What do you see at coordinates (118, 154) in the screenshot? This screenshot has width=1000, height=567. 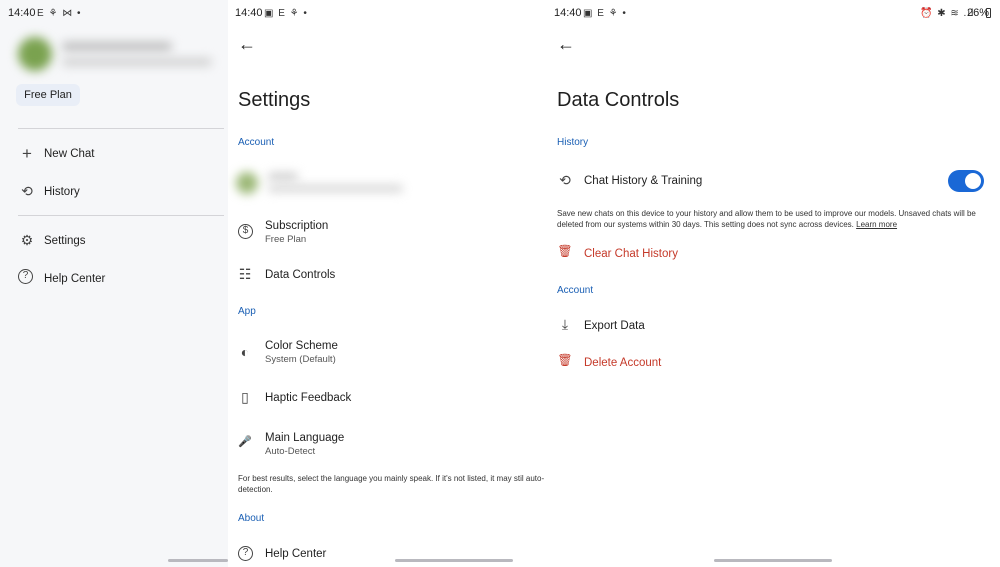 I see `new-chat-item: + New Chat` at bounding box center [118, 154].